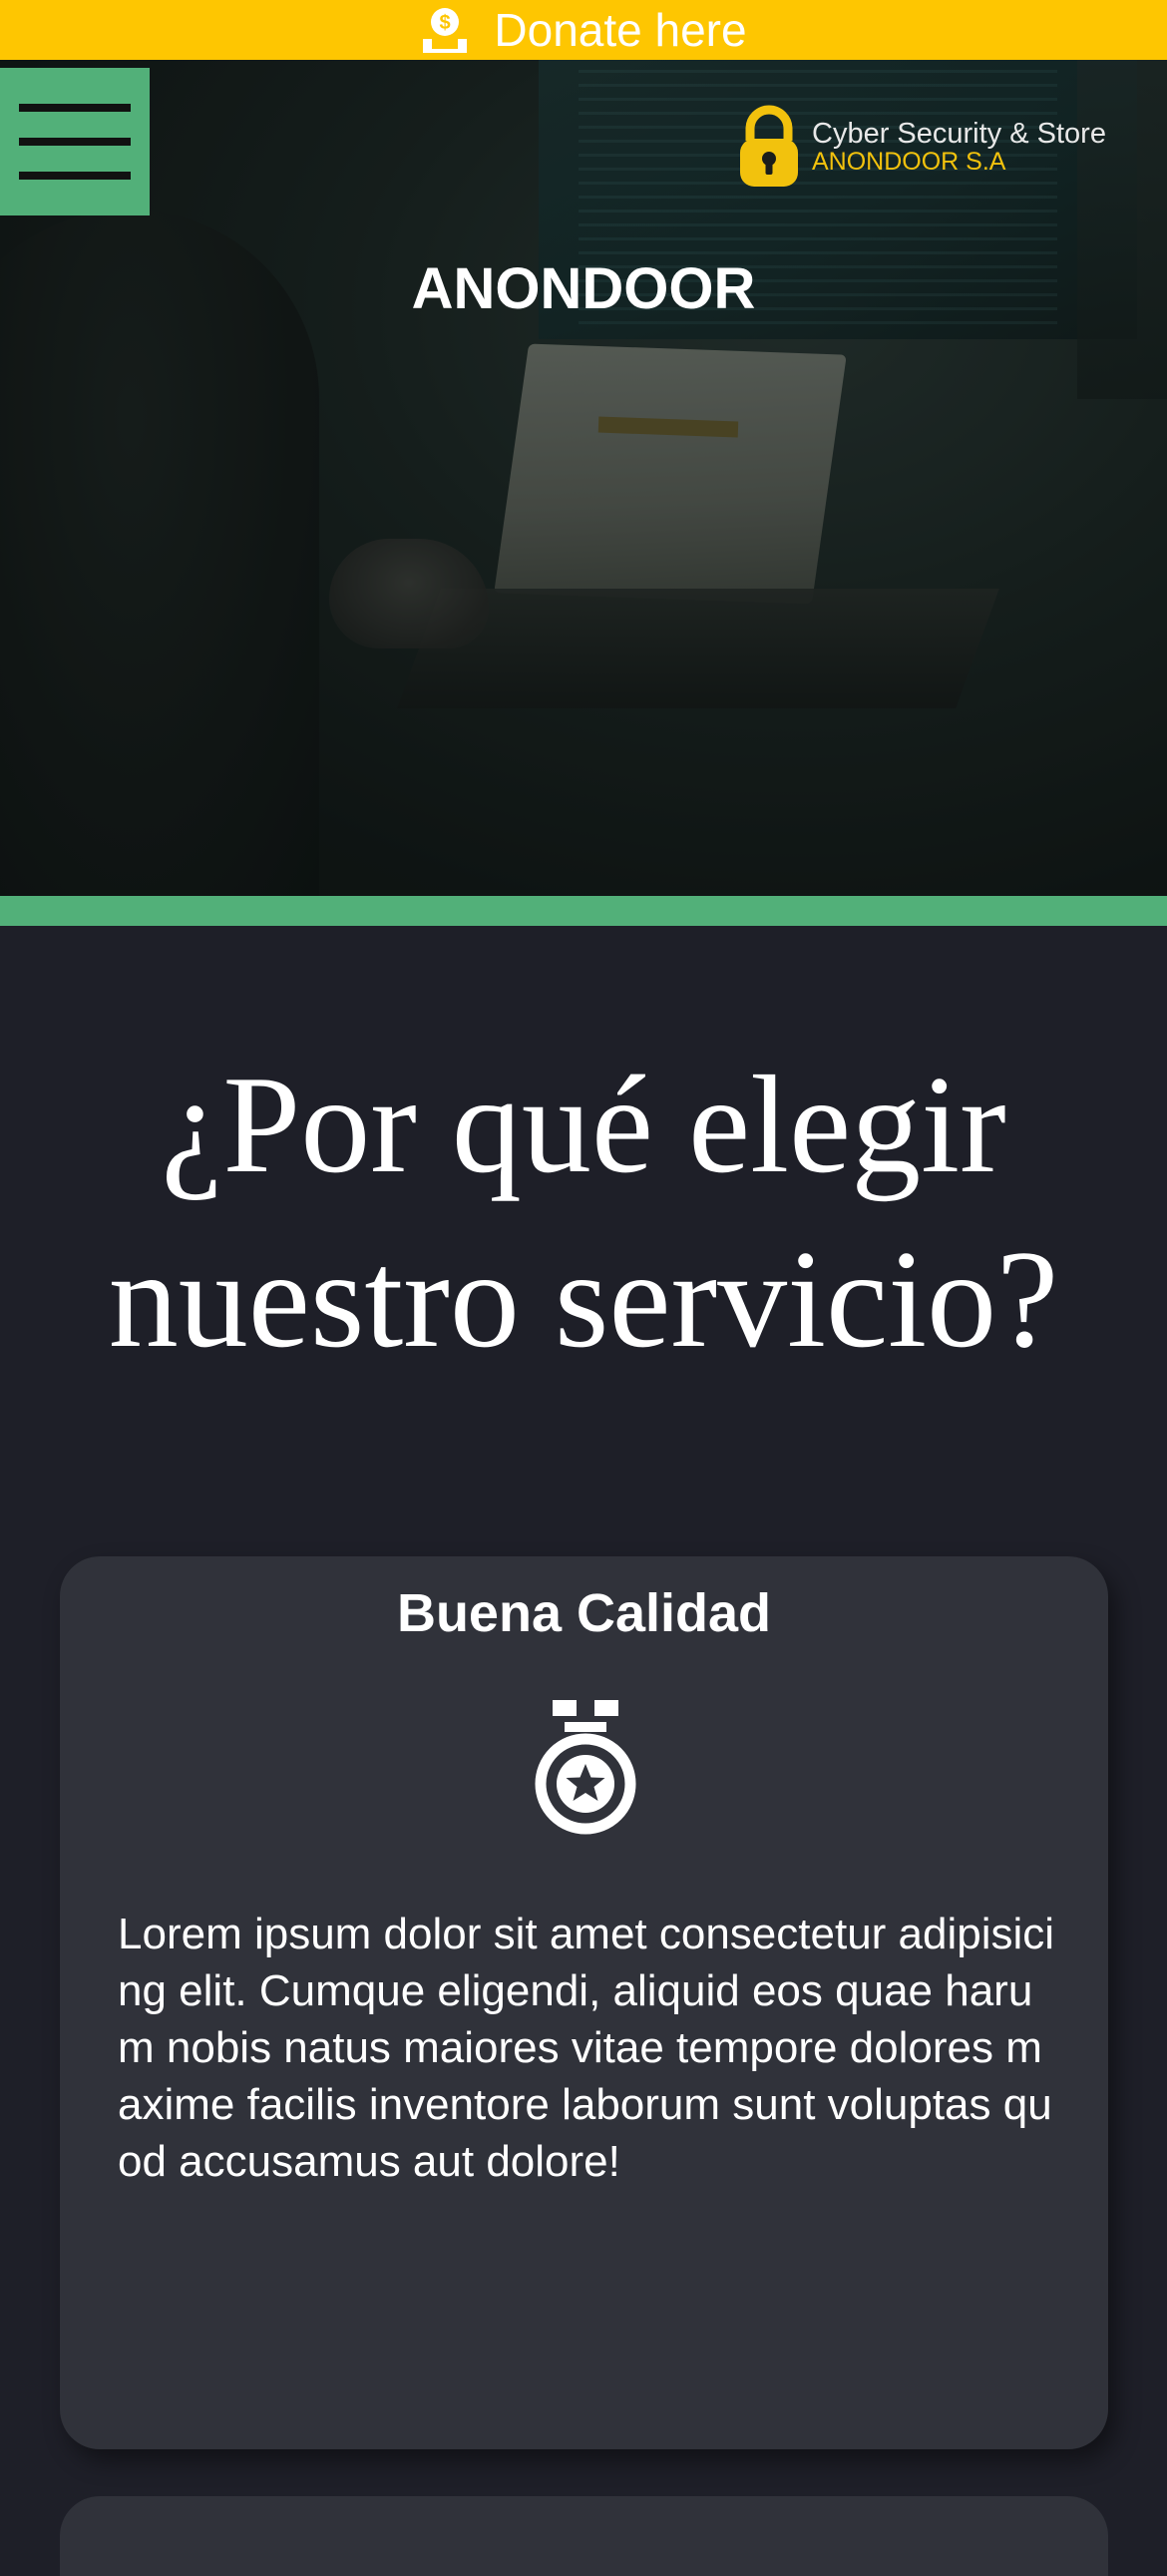 Image resolution: width=1167 pixels, height=2576 pixels. What do you see at coordinates (959, 133) in the screenshot?
I see `brand-logo-tagline: Cyber Security & Store` at bounding box center [959, 133].